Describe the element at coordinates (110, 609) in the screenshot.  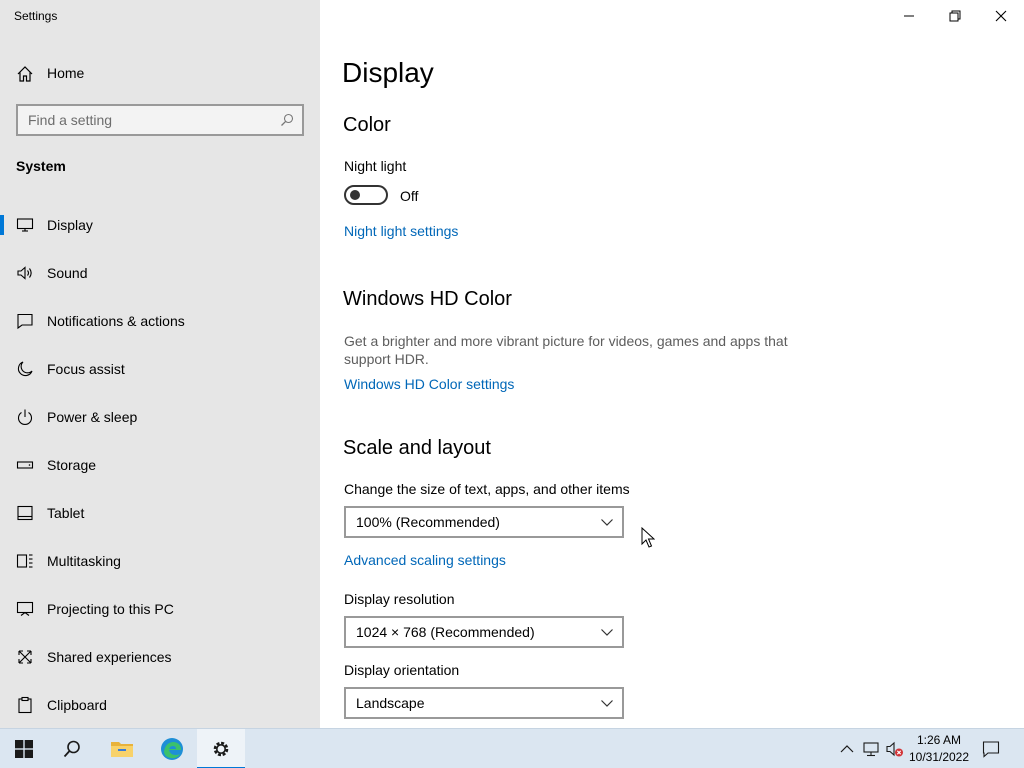
I see `sidebar-item-label: Projecting to this PC` at that location.